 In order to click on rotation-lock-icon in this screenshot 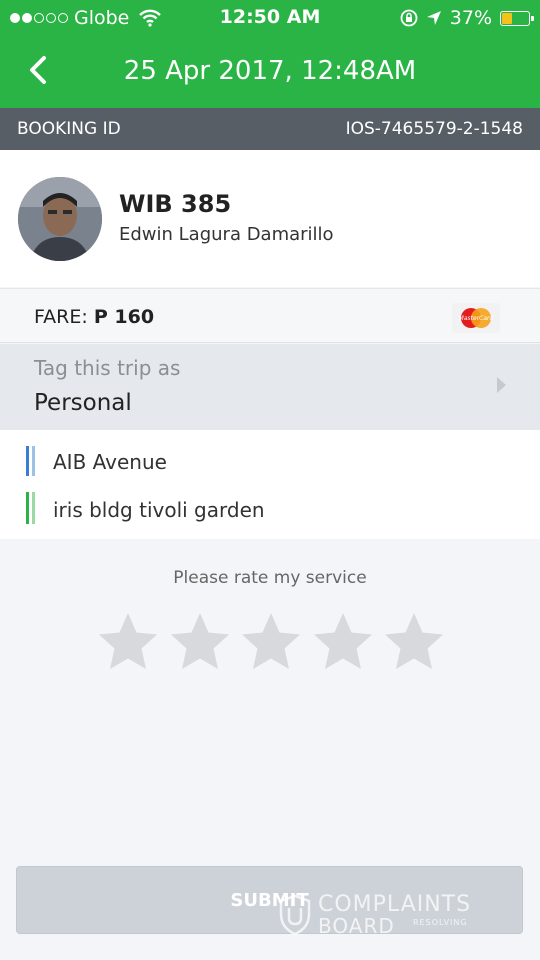, I will do `click(409, 18)`.